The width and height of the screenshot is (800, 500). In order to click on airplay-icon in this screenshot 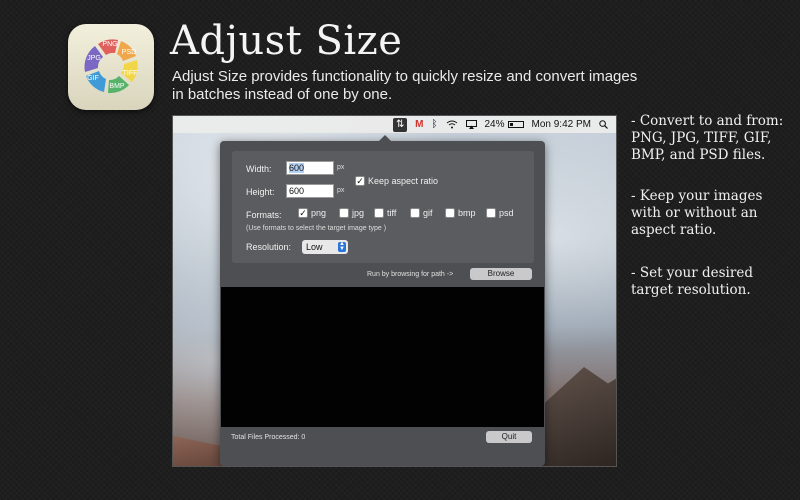, I will do `click(471, 124)`.